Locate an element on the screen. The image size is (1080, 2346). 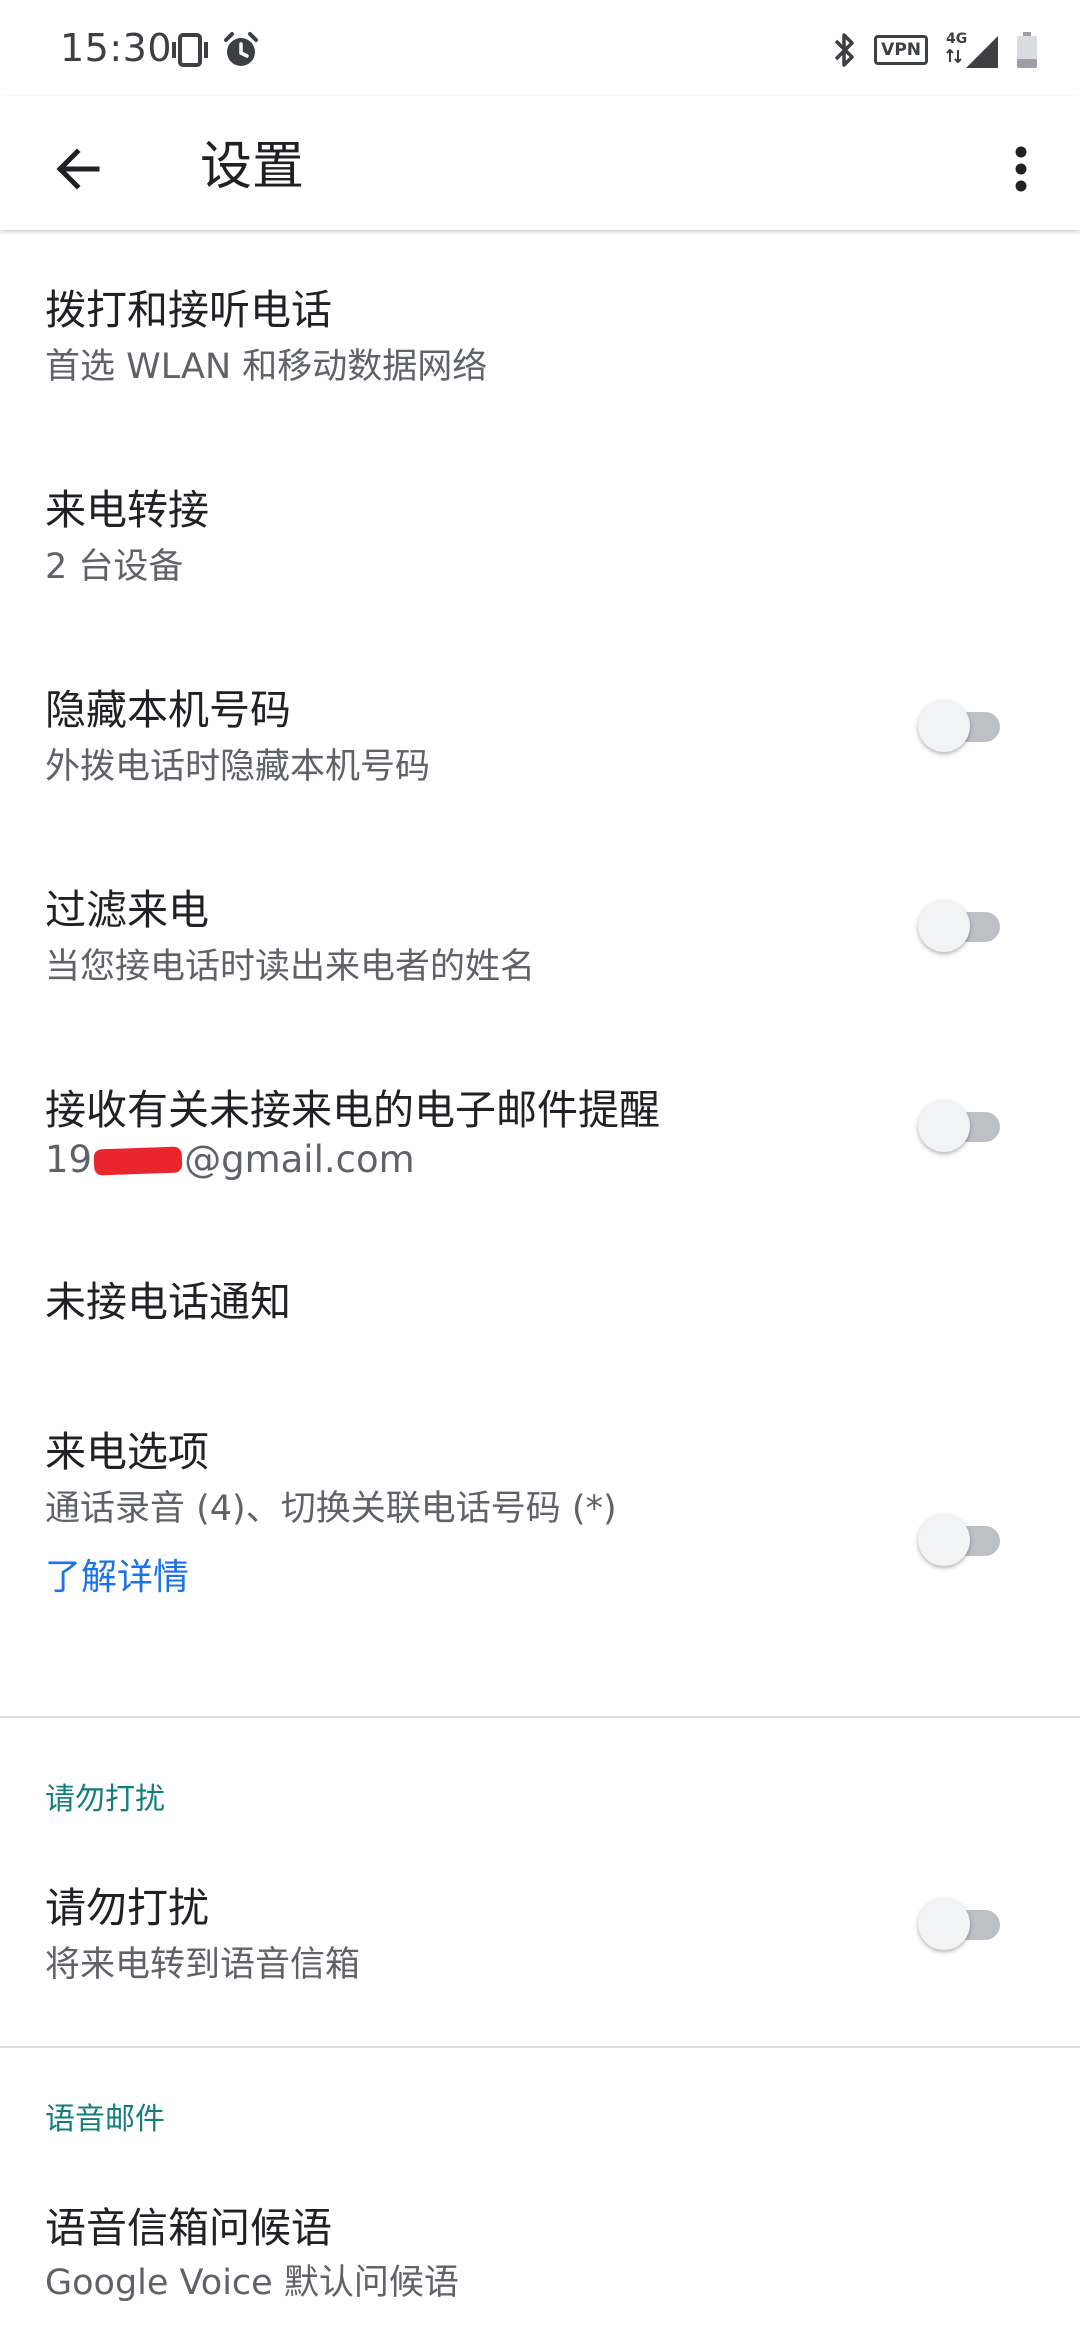
page-title: 设置 is located at coordinates (252, 167).